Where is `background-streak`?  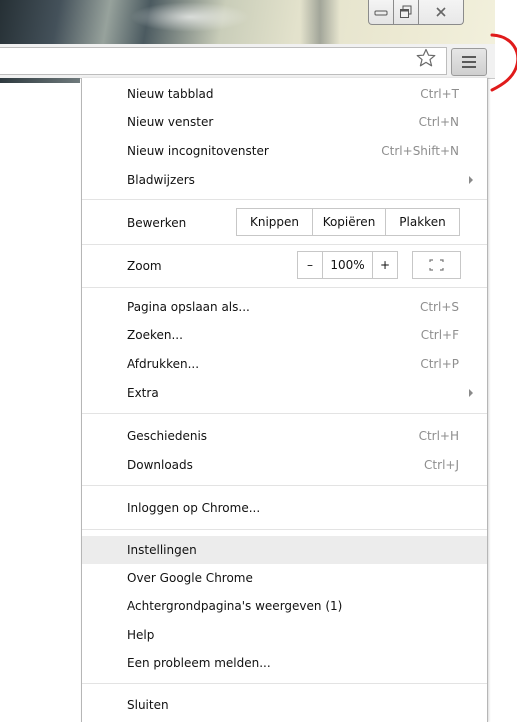
background-streak is located at coordinates (320, 22).